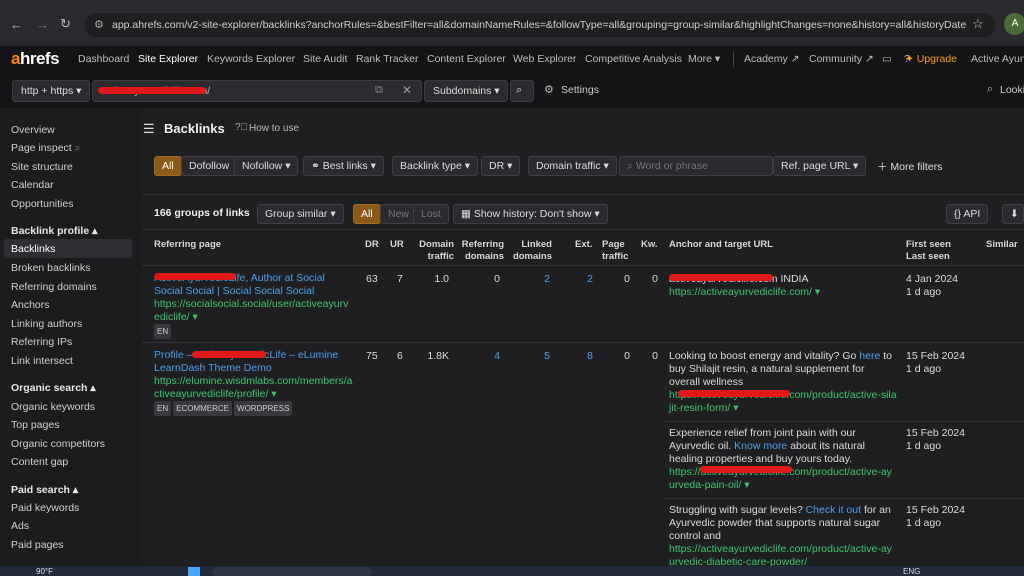 This screenshot has height=576, width=1024. What do you see at coordinates (887, 59) in the screenshot?
I see `monitor-icon: ▭` at bounding box center [887, 59].